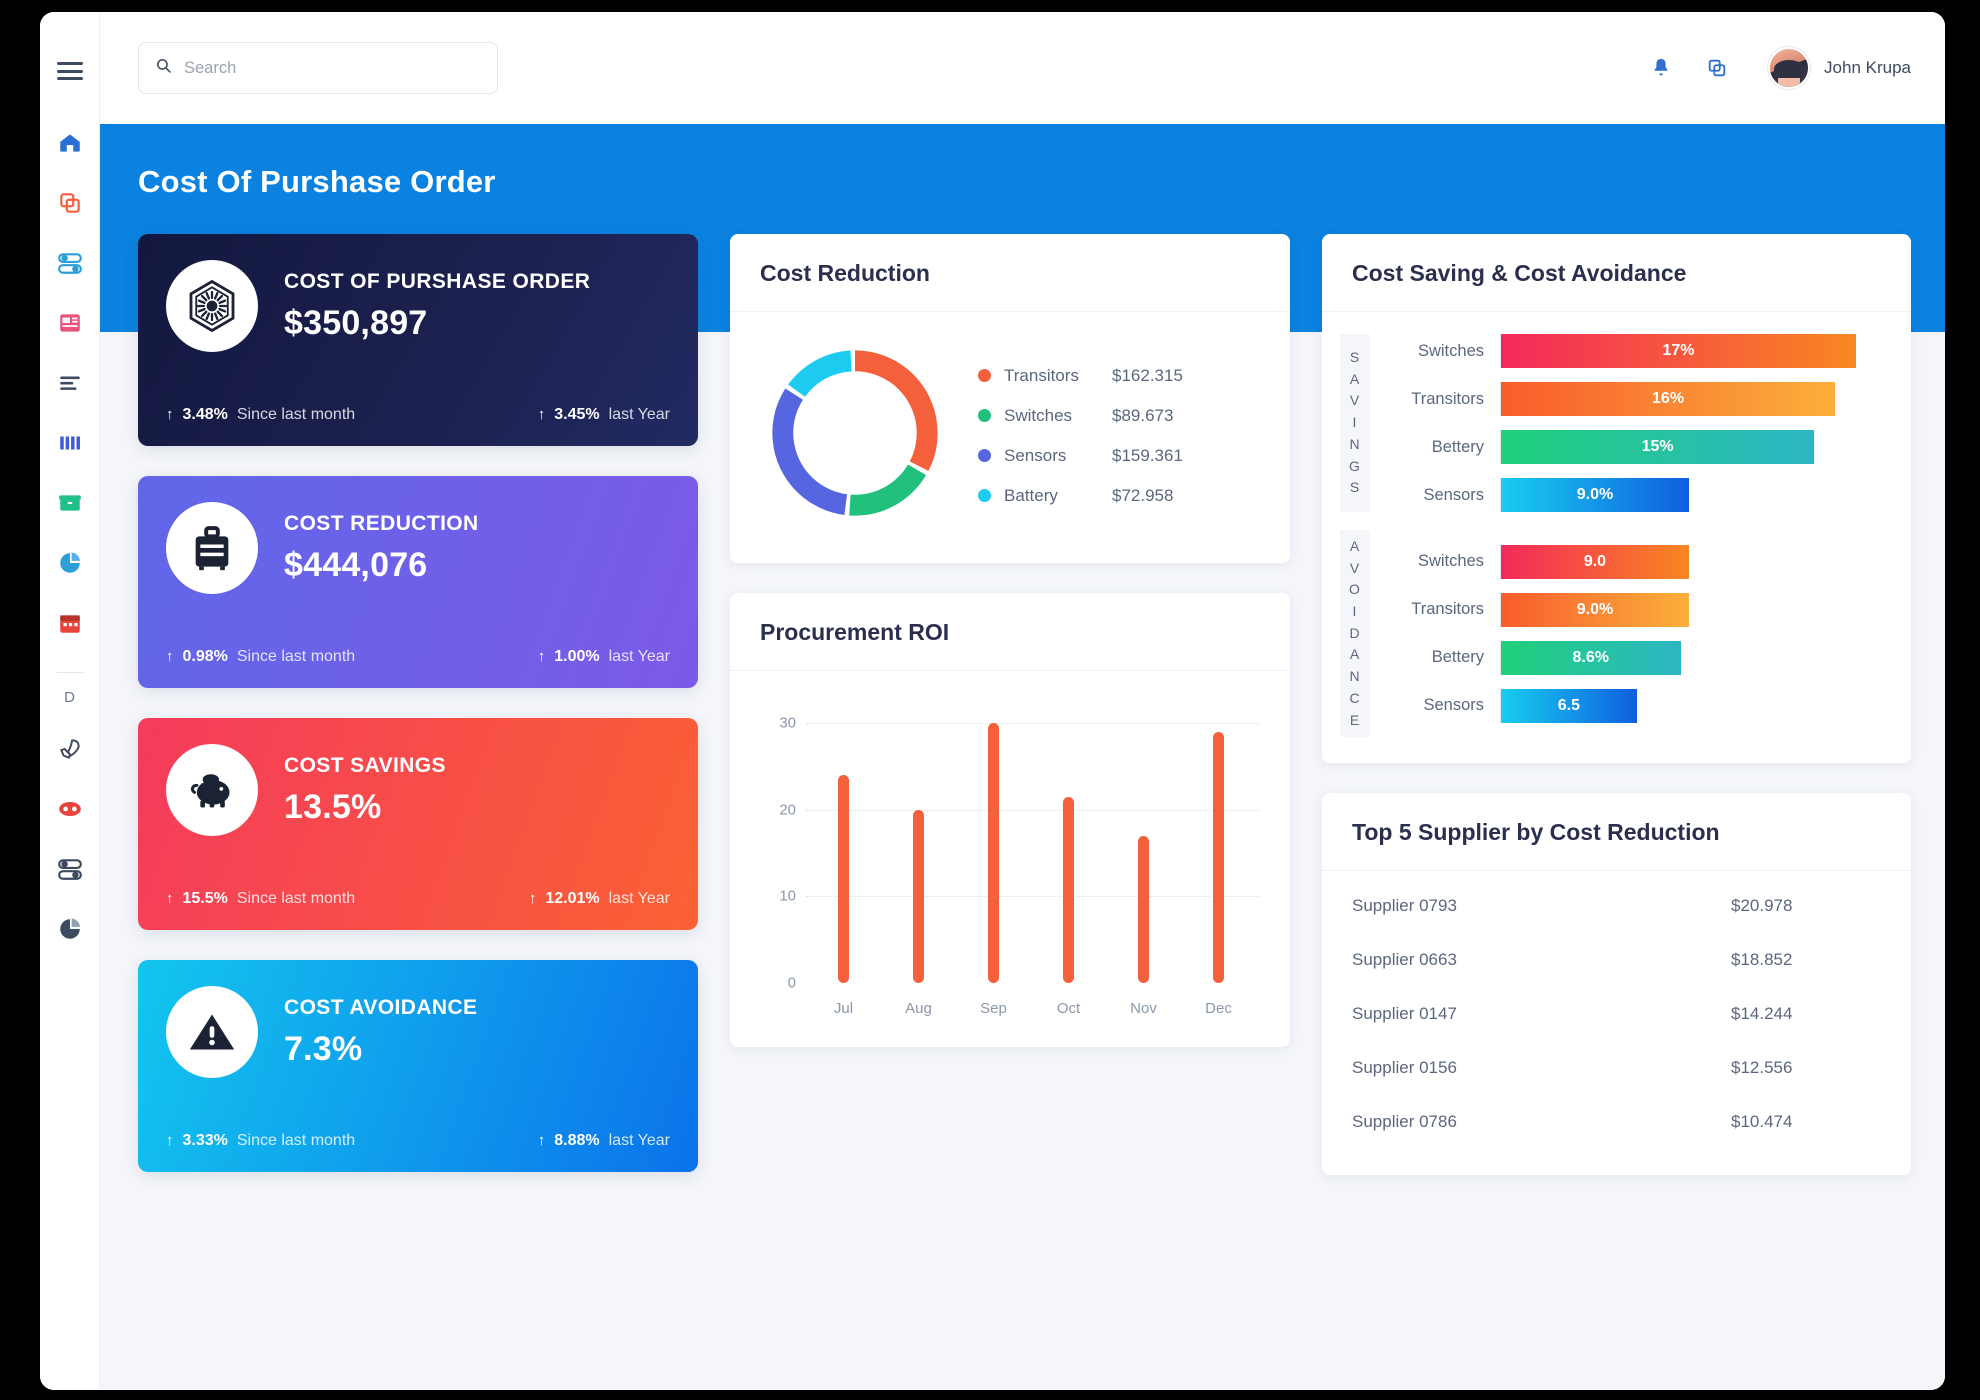  What do you see at coordinates (1147, 375) in the screenshot?
I see `legend-value: $162.315` at bounding box center [1147, 375].